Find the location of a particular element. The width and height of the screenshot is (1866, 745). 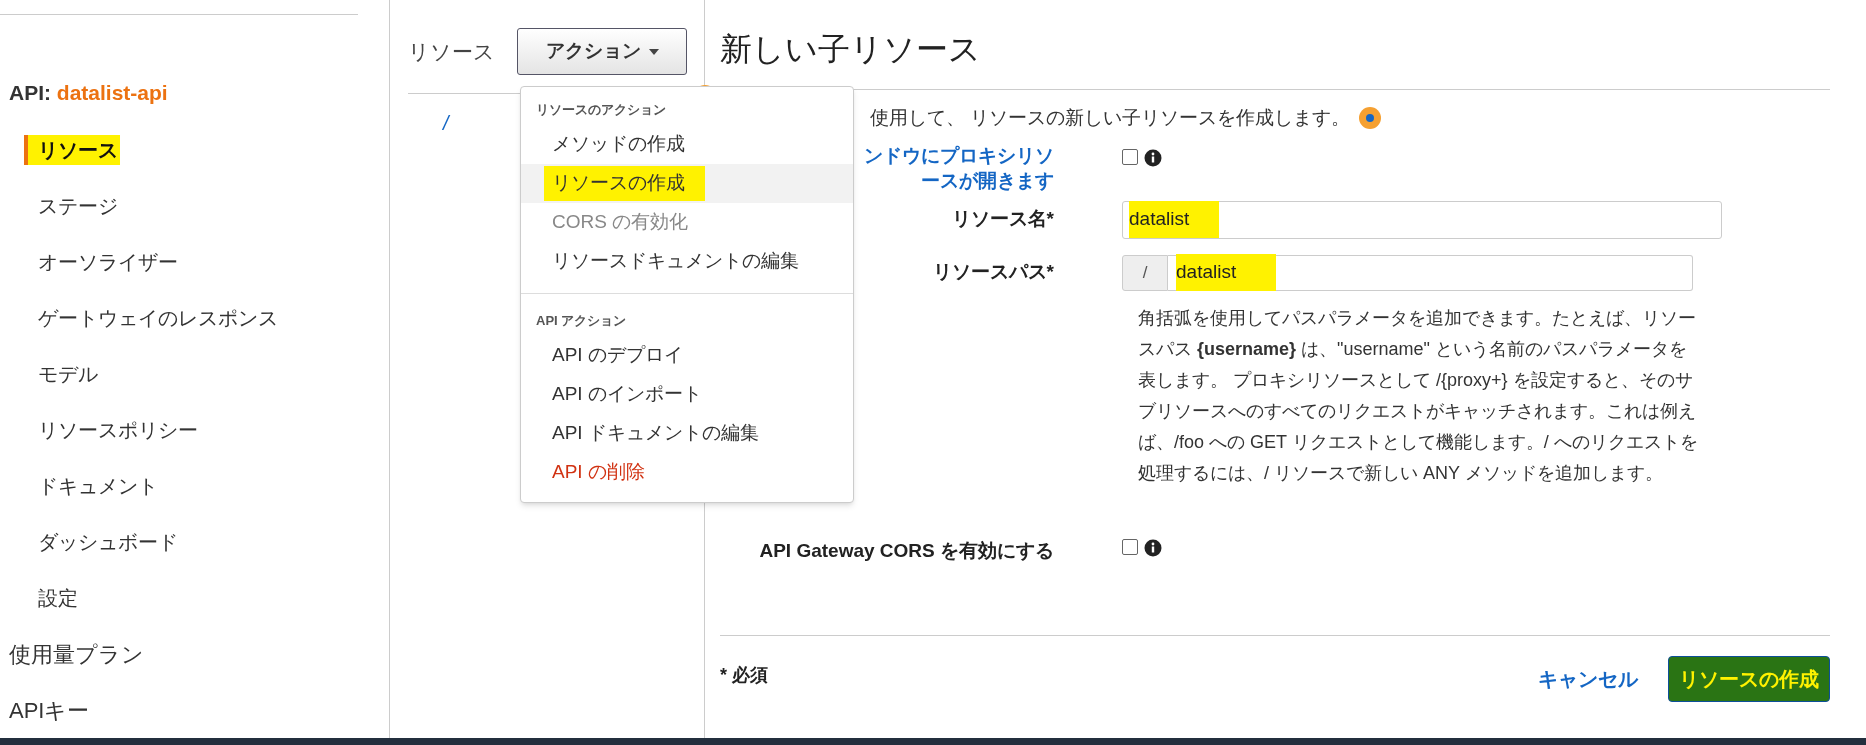

api-name: datalist-api is located at coordinates (112, 92).